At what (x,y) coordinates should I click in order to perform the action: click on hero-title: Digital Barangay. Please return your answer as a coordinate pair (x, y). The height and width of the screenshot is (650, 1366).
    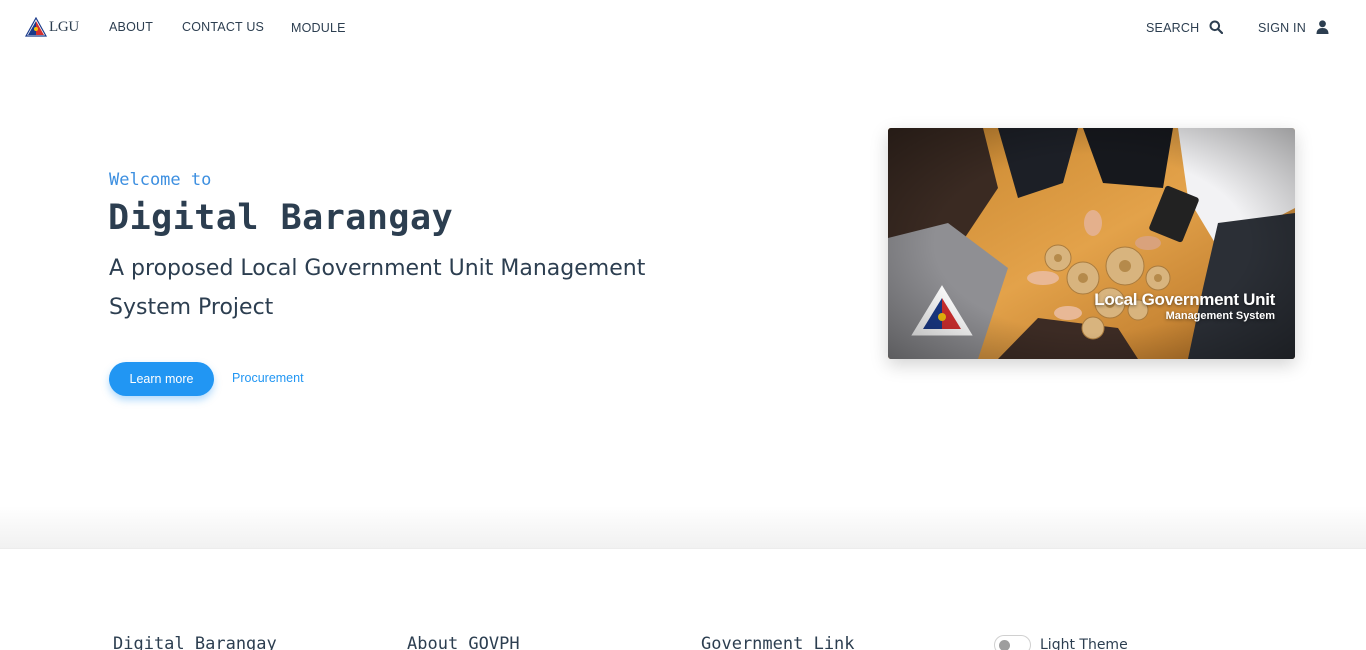
    Looking at the image, I should click on (281, 218).